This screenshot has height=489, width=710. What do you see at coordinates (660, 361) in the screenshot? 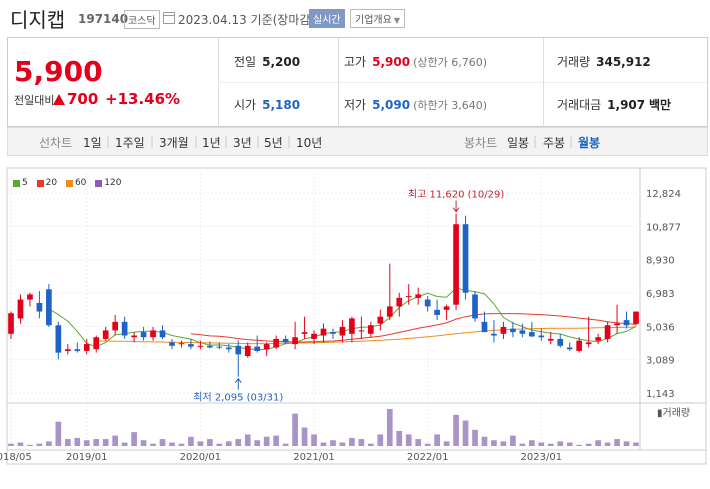
I see `y-tick-label: 3,089` at bounding box center [660, 361].